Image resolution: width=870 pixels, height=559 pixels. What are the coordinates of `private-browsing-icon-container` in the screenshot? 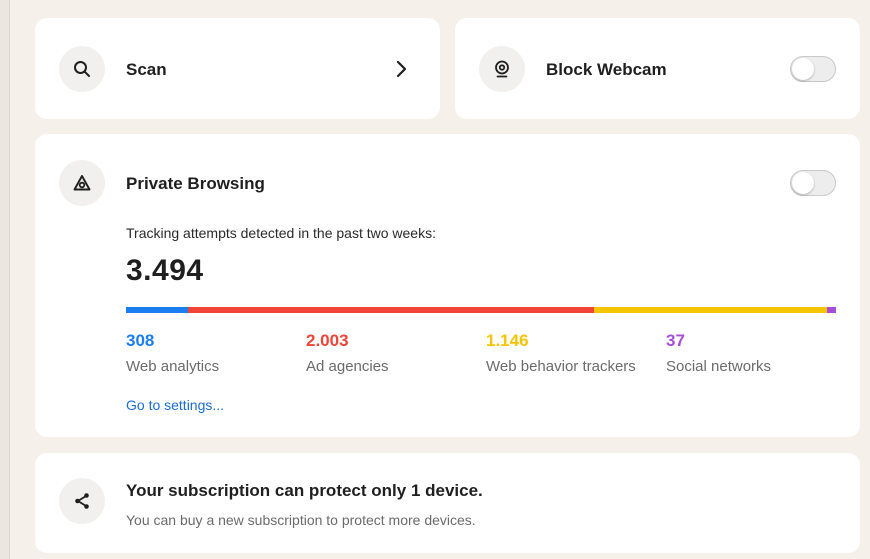 It's located at (82, 183).